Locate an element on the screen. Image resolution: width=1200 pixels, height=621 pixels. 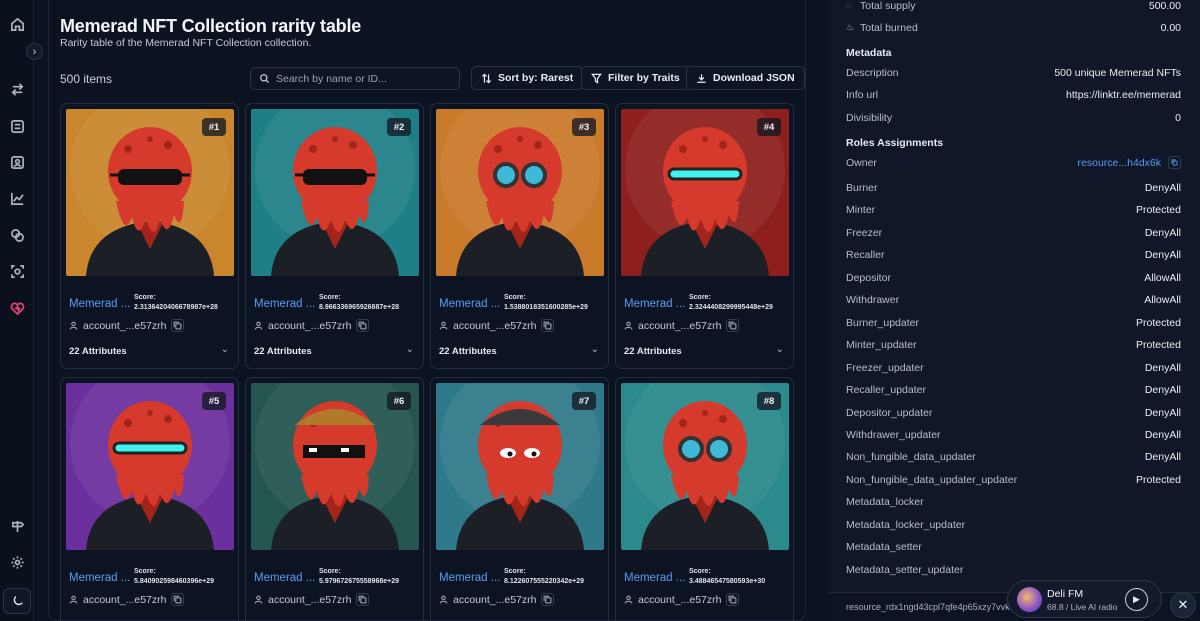
row-label: Non_fungible_data_updater_updater is located at coordinates (932, 479).